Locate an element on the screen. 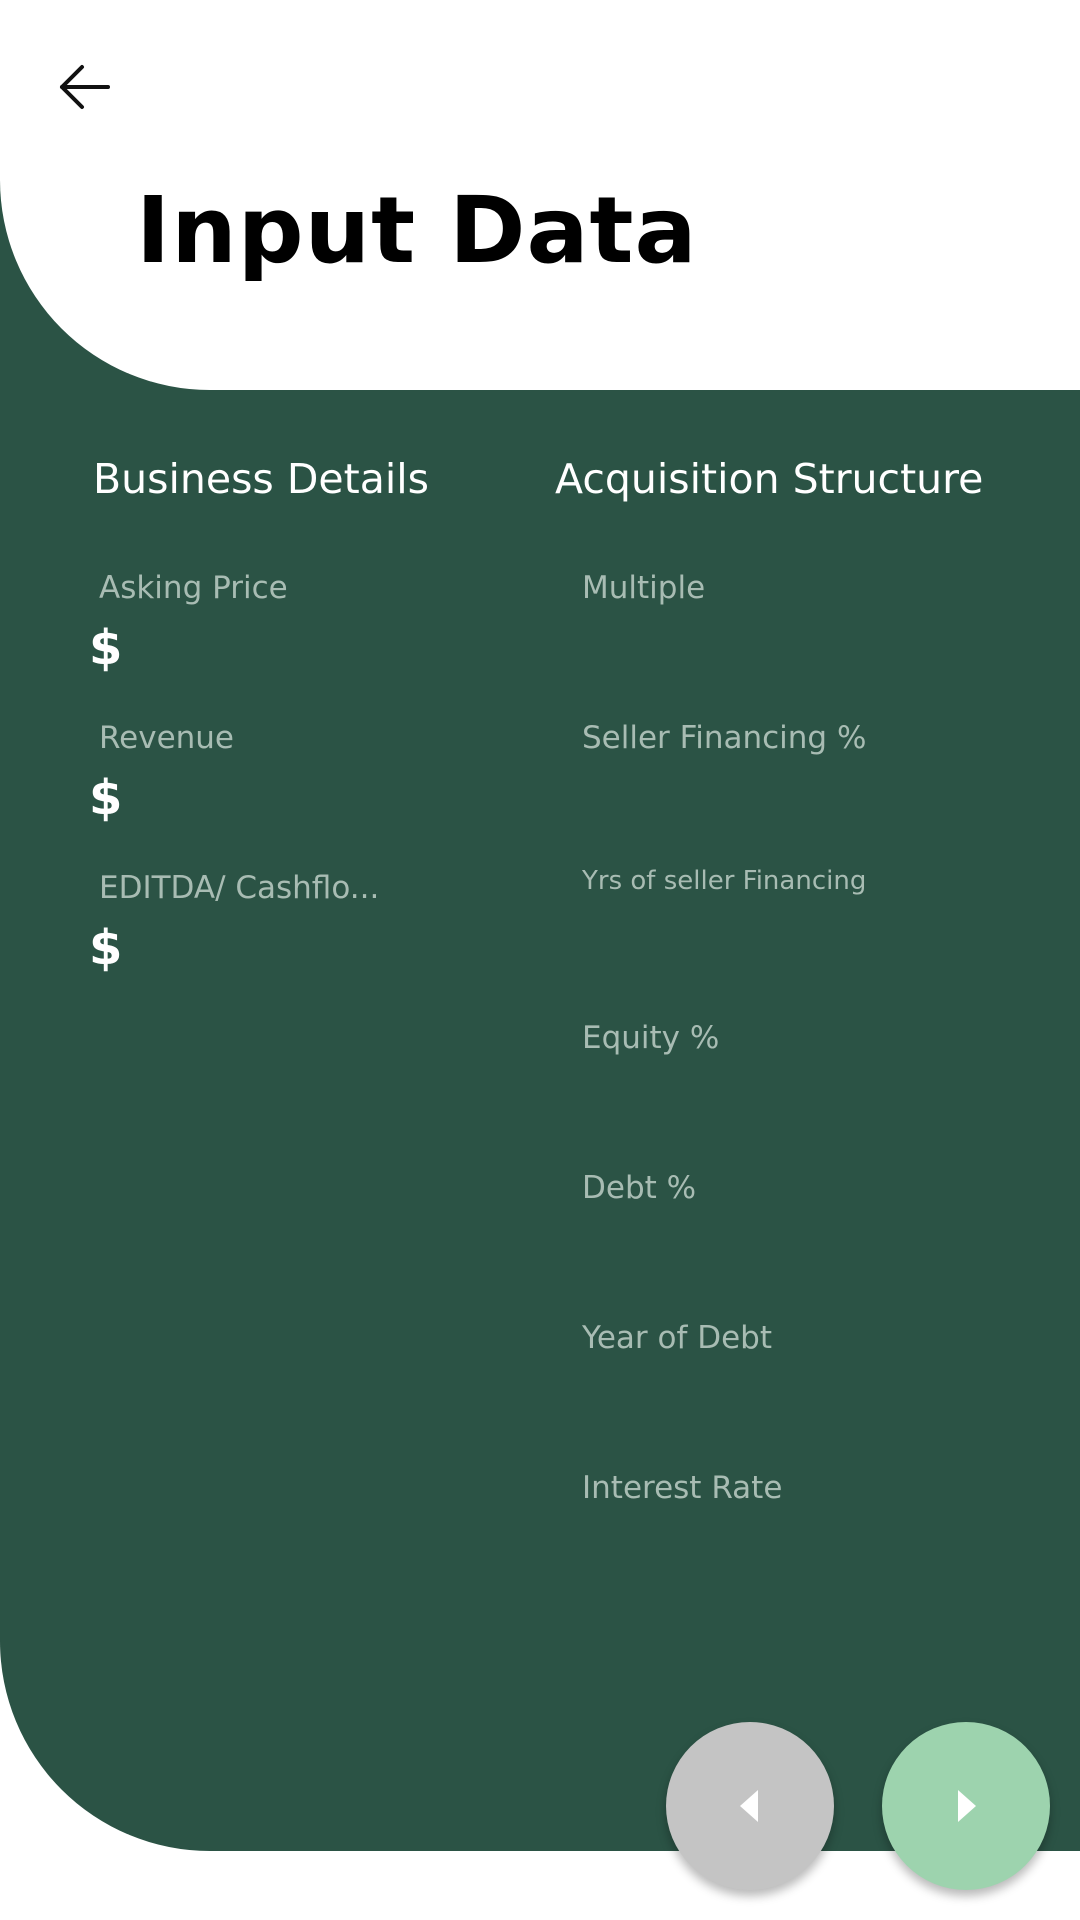  years-seller-financing-field: Yrs of seller Financing is located at coordinates (782, 921).